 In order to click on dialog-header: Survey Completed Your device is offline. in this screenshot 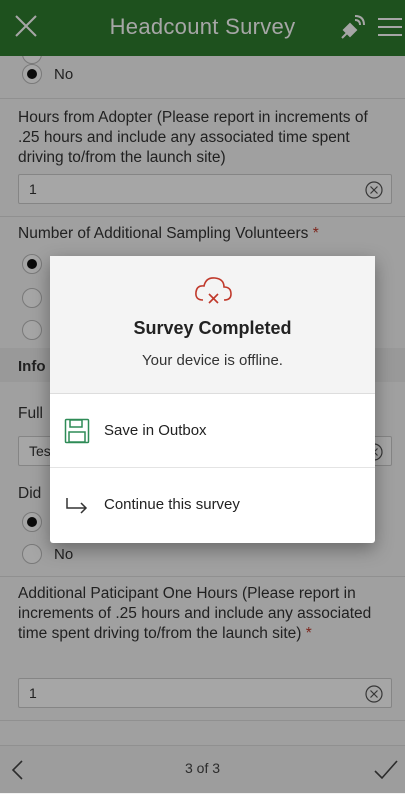, I will do `click(212, 325)`.